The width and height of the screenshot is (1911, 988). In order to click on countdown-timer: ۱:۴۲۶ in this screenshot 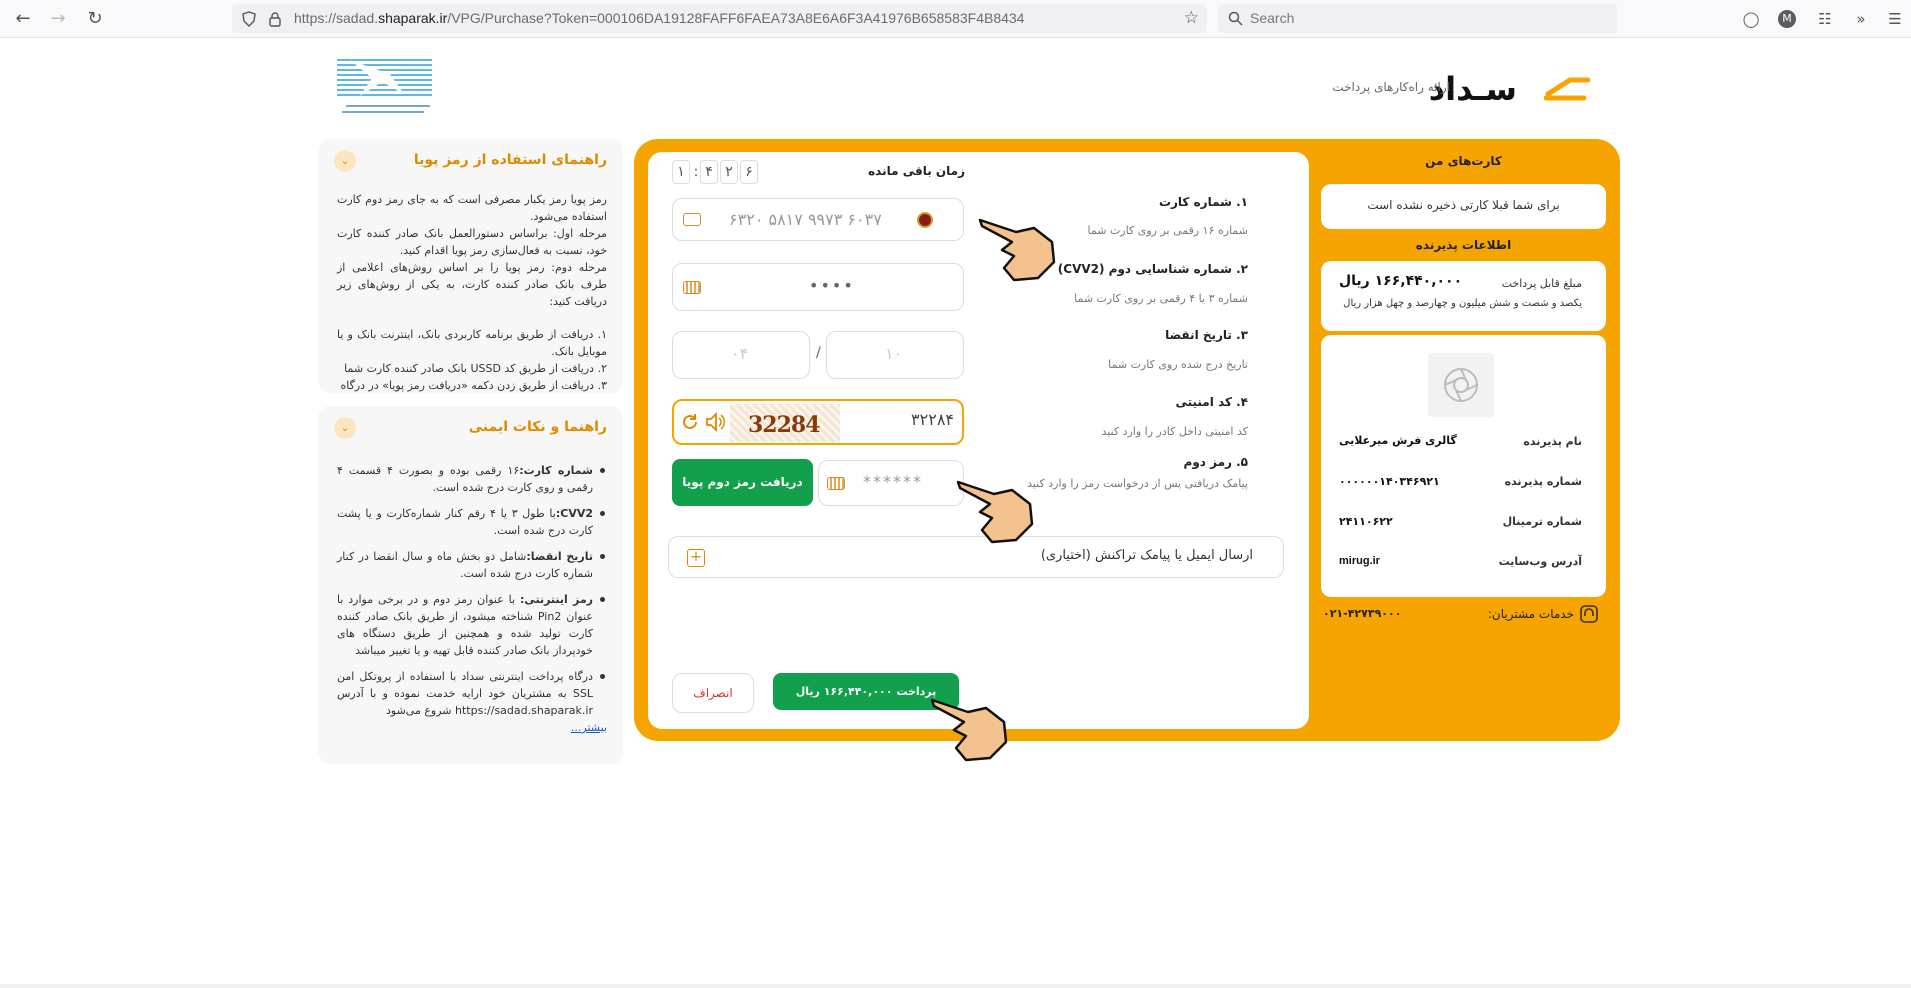, I will do `click(716, 172)`.